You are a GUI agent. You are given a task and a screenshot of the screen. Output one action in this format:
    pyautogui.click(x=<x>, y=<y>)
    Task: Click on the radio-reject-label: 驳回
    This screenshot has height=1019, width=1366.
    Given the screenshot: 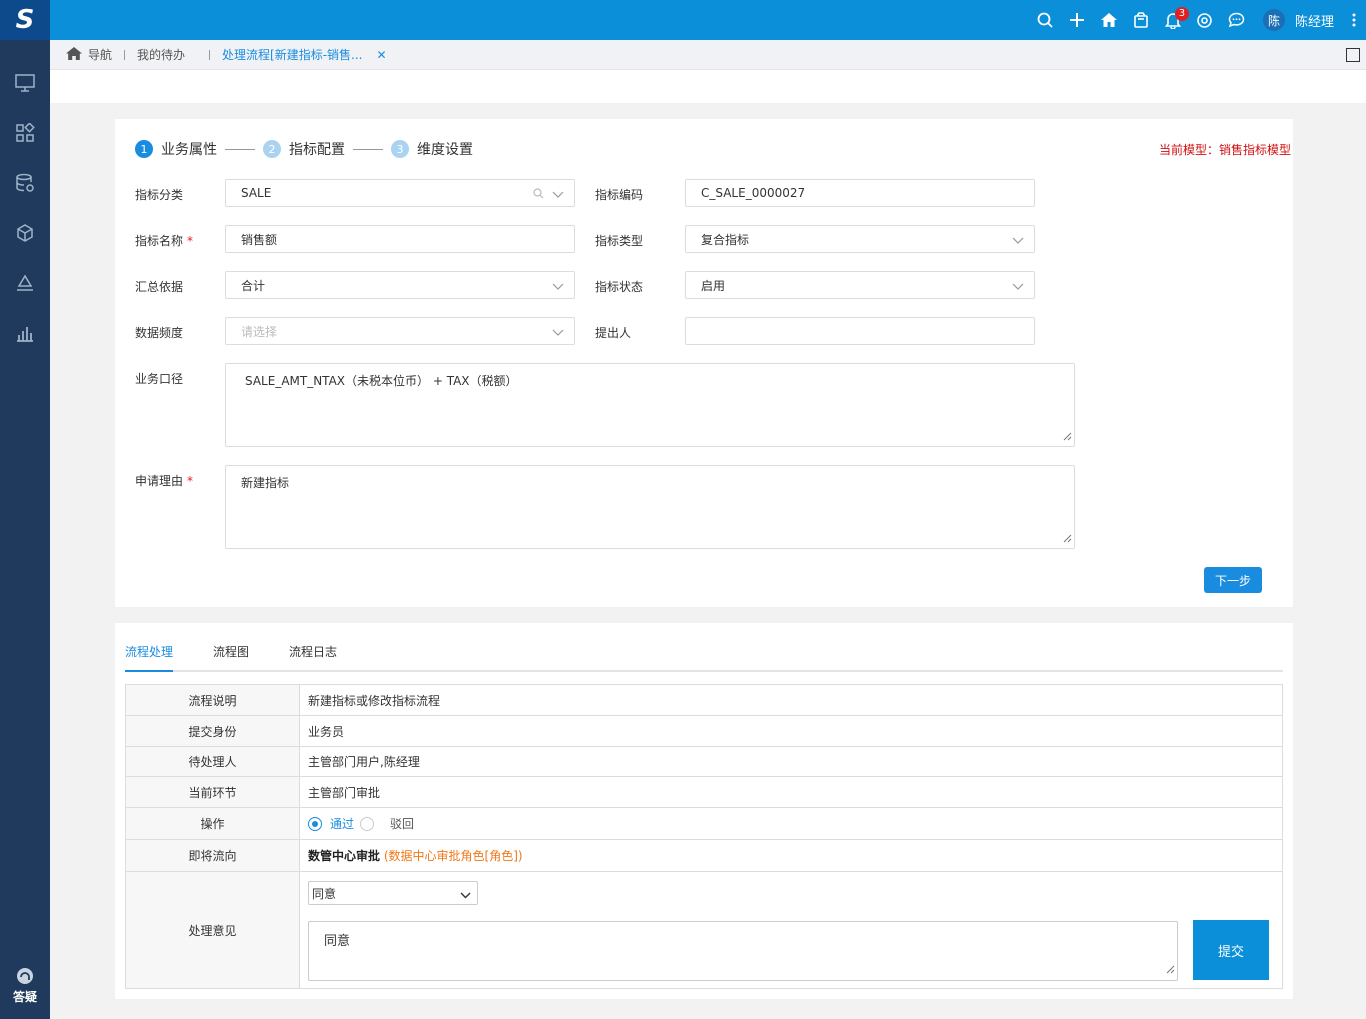 What is the action you would take?
    pyautogui.click(x=402, y=824)
    